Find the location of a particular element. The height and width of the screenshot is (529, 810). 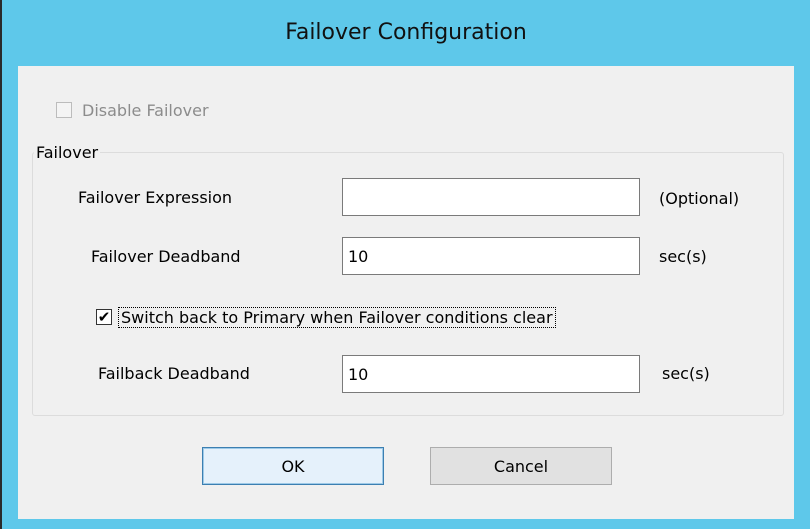

failover-deadband-unit: sec(s) is located at coordinates (683, 256).